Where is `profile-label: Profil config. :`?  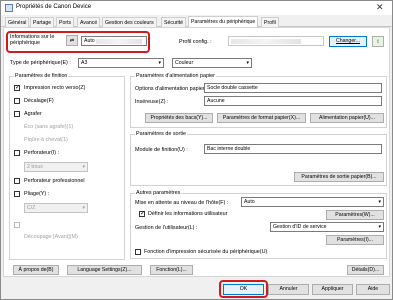
profile-label: Profil config. : is located at coordinates (195, 42).